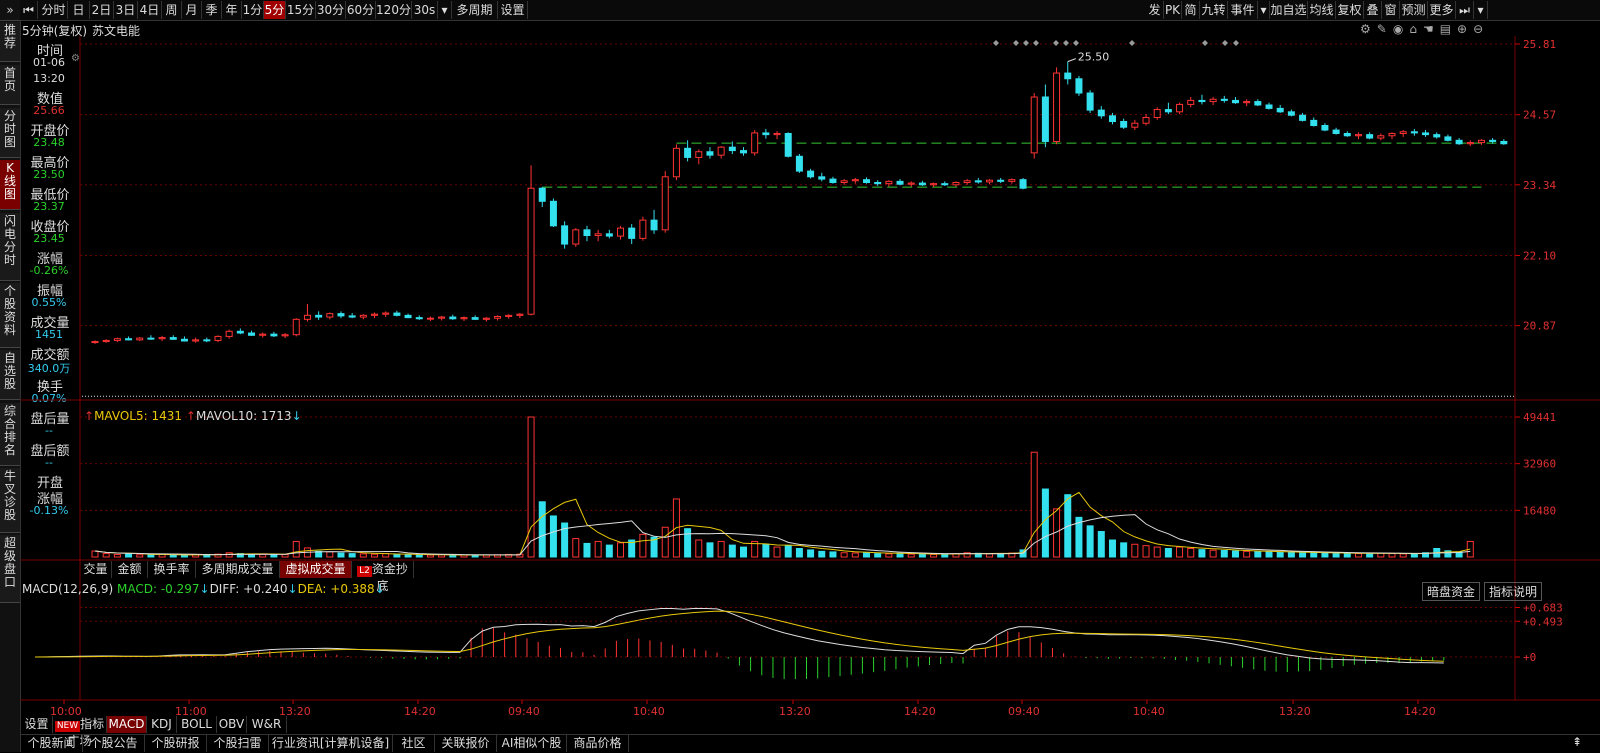  Describe the element at coordinates (127, 724) in the screenshot. I see `indicator-tab-2: MACD` at that location.